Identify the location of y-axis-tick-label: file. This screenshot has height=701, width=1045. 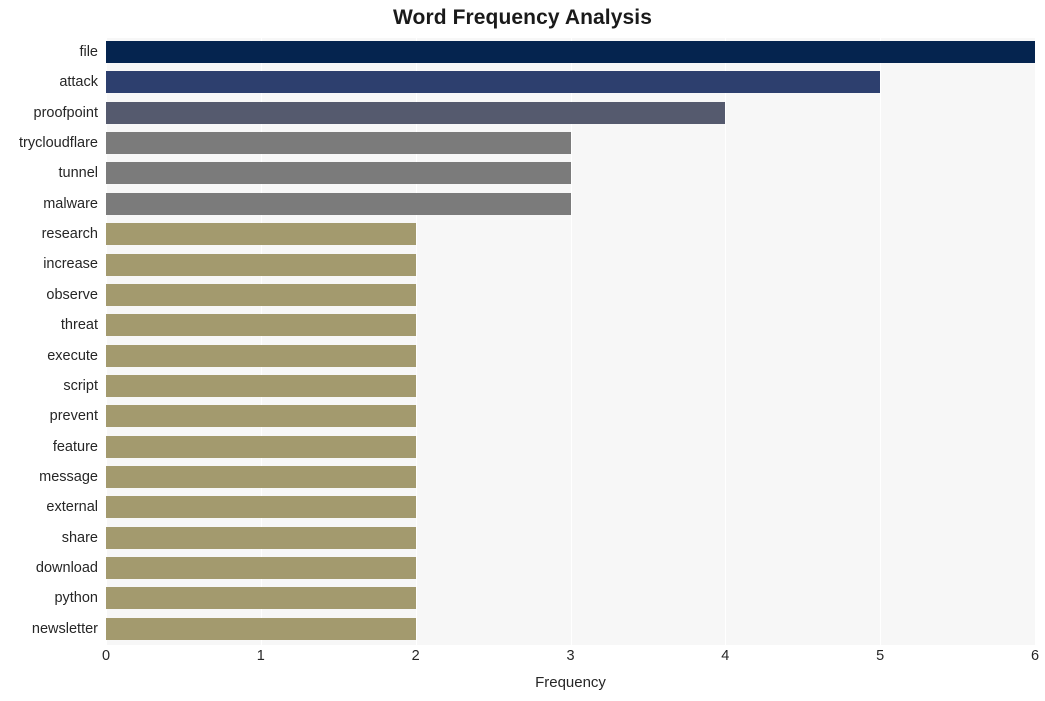
(88, 52).